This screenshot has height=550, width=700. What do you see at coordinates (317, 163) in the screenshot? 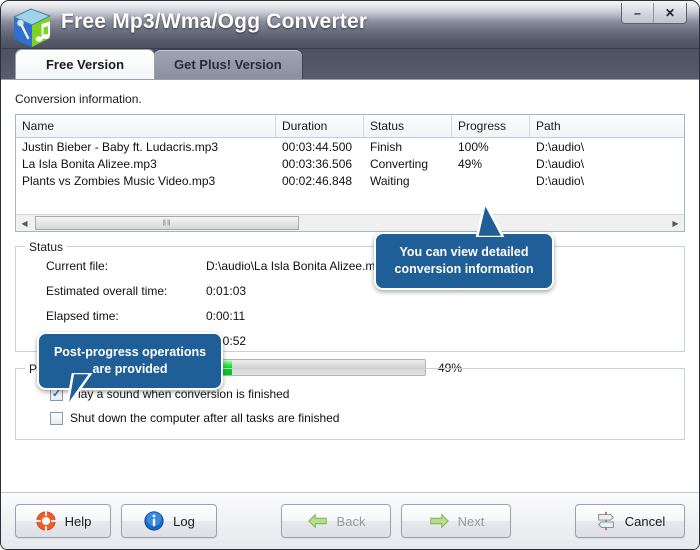
I see `cell-duration: 00:03:36.506` at bounding box center [317, 163].